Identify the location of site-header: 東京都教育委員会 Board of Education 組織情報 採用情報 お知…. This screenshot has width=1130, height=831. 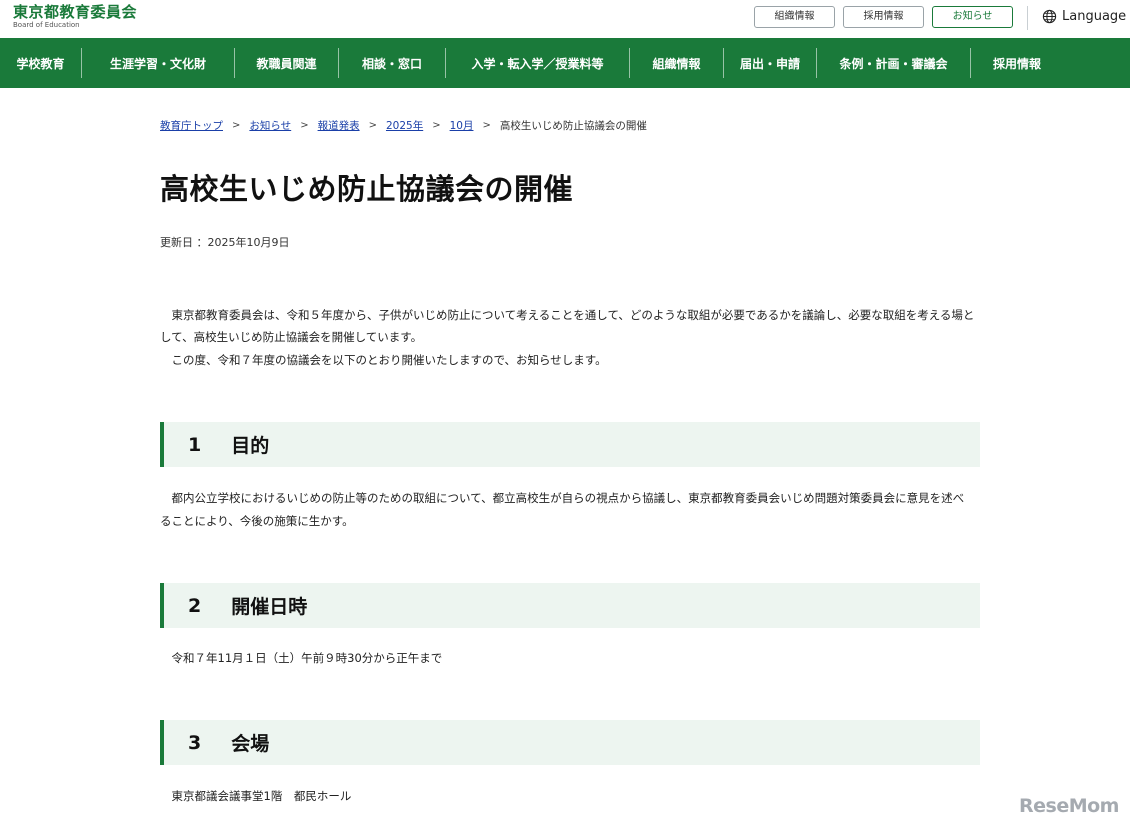
(565, 19).